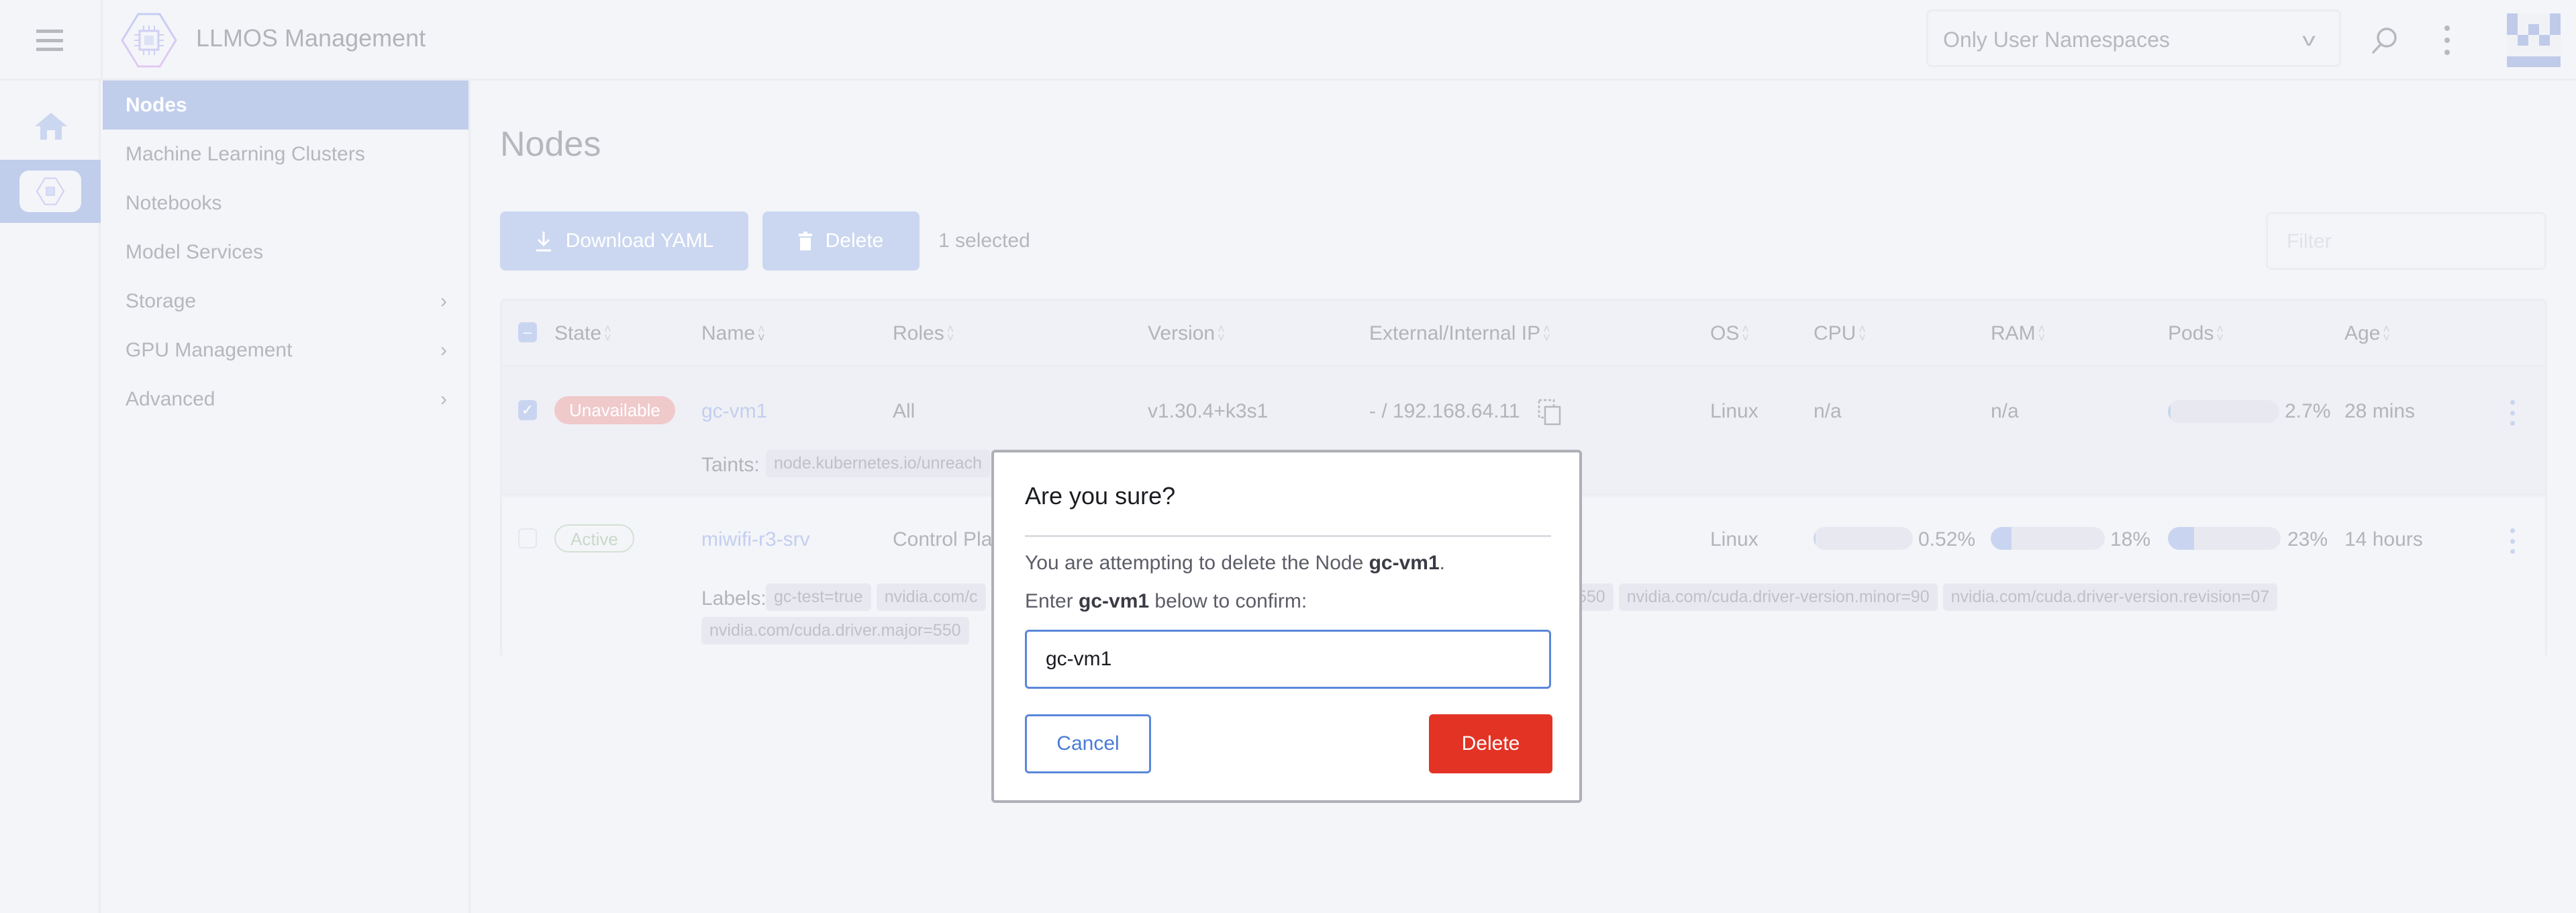 The height and width of the screenshot is (913, 2576). I want to click on dialog-title: Are you sure?, so click(1100, 496).